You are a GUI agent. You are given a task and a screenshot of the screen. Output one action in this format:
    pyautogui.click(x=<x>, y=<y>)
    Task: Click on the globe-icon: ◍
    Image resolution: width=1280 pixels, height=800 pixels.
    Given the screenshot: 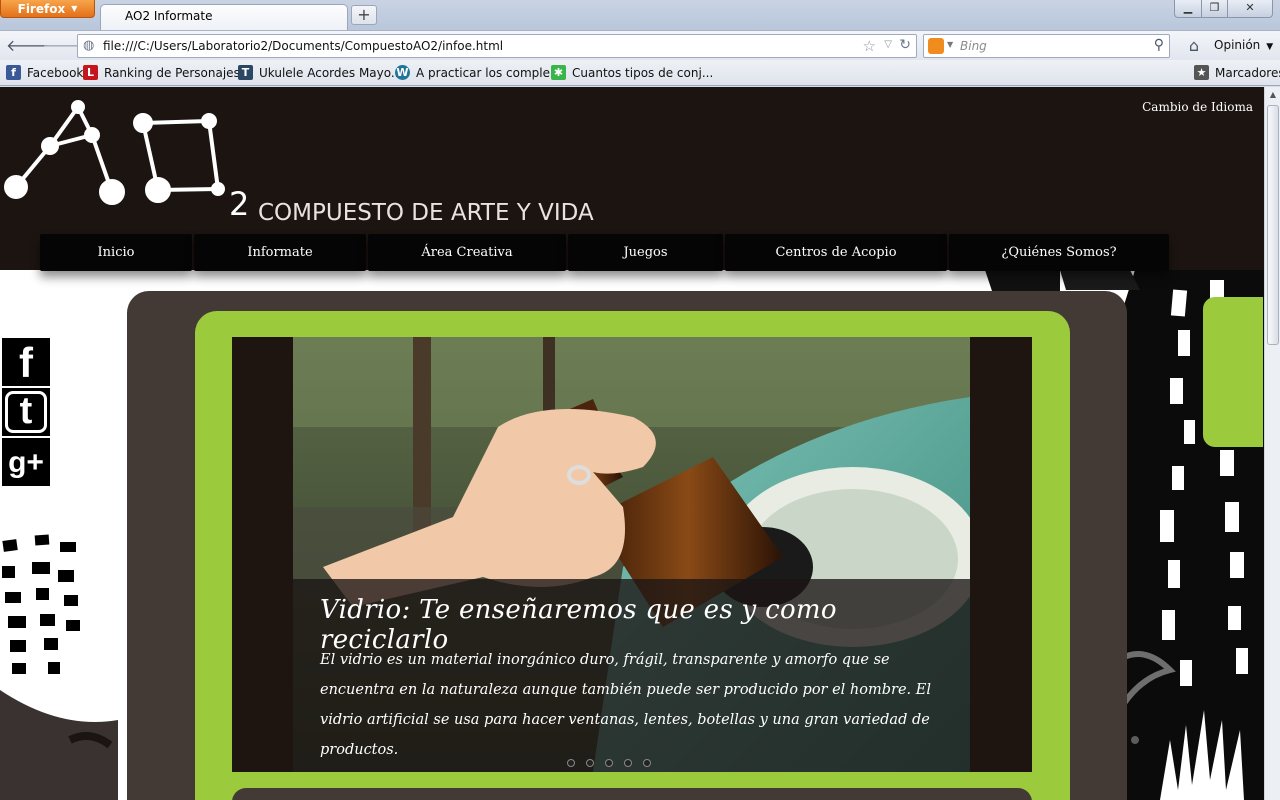 What is the action you would take?
    pyautogui.click(x=89, y=45)
    